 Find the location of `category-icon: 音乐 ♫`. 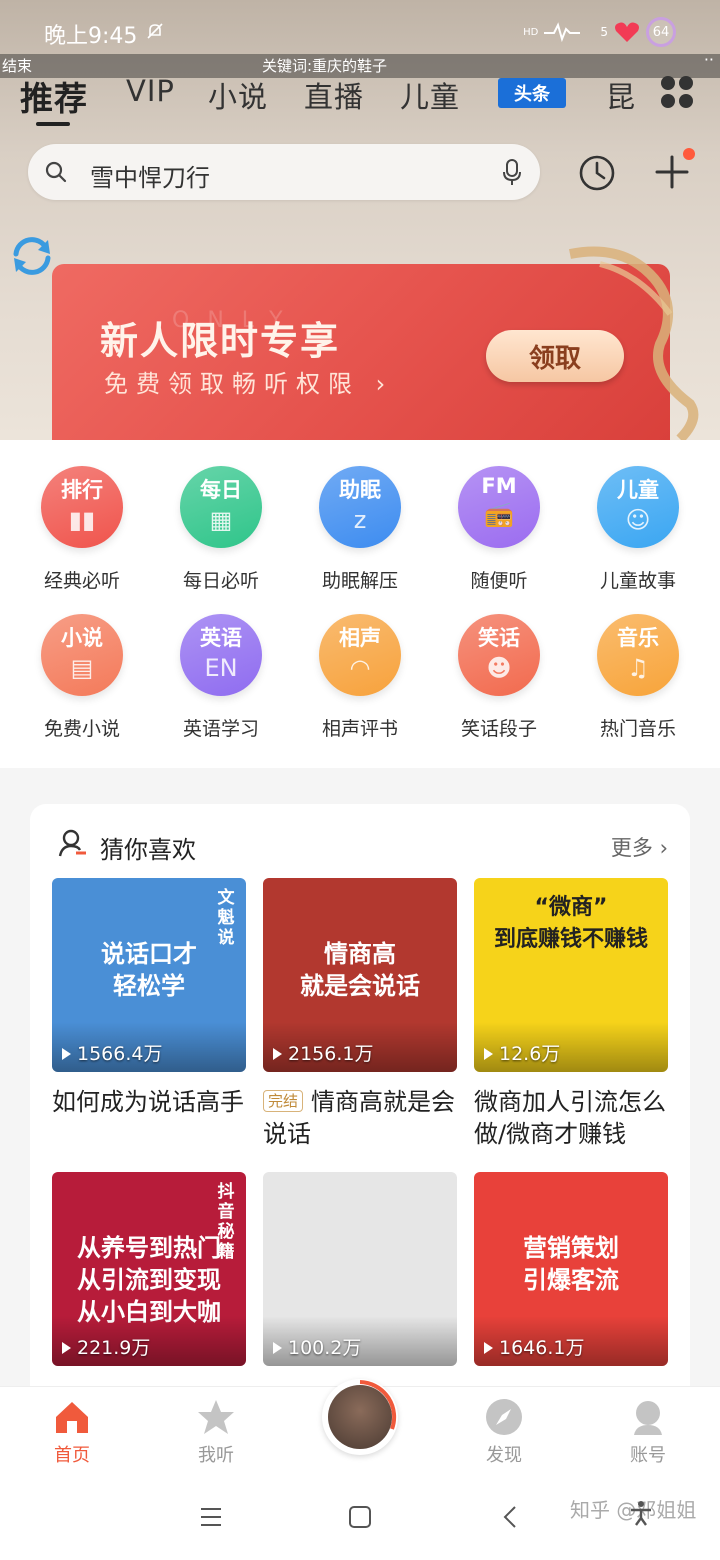

category-icon: 音乐 ♫ is located at coordinates (638, 655).